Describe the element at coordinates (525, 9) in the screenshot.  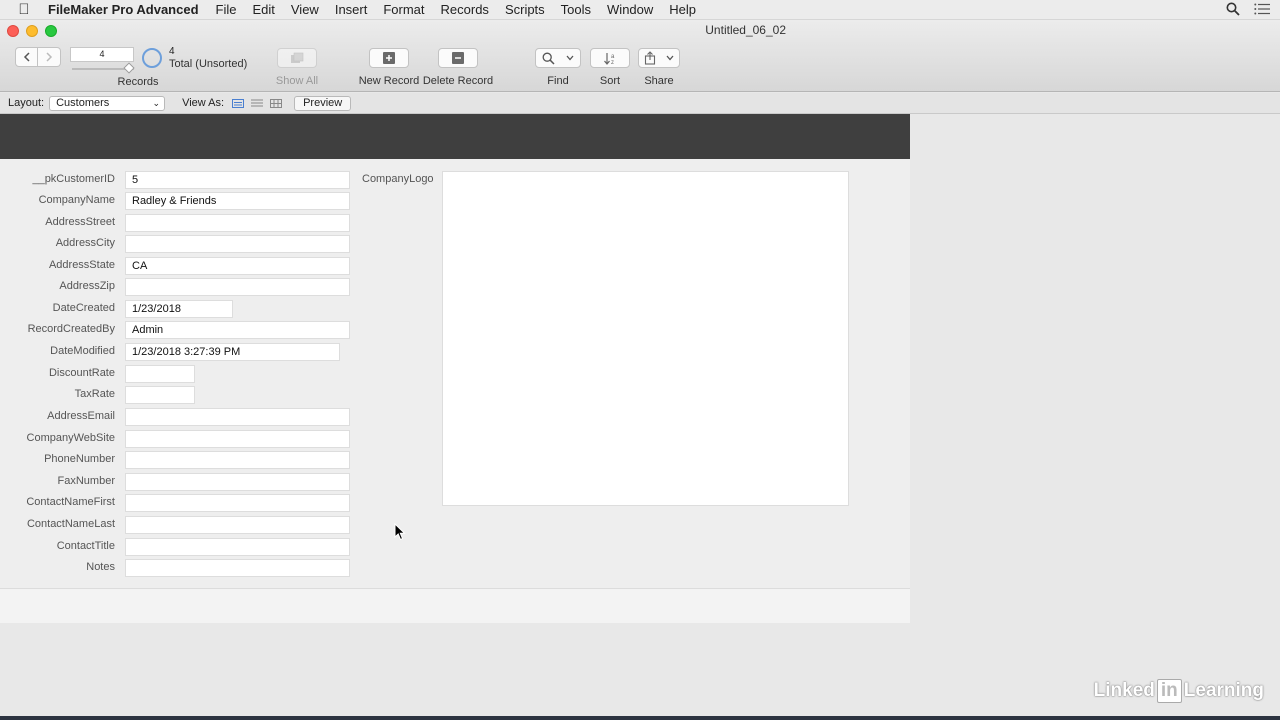
I see `menu-scripts: Scripts` at that location.